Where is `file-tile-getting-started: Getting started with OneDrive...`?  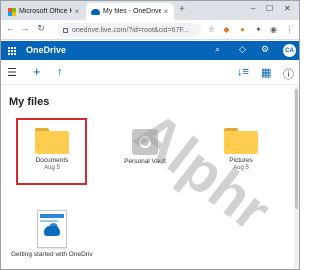 file-tile-getting-started: Getting started with OneDrive... is located at coordinates (52, 234).